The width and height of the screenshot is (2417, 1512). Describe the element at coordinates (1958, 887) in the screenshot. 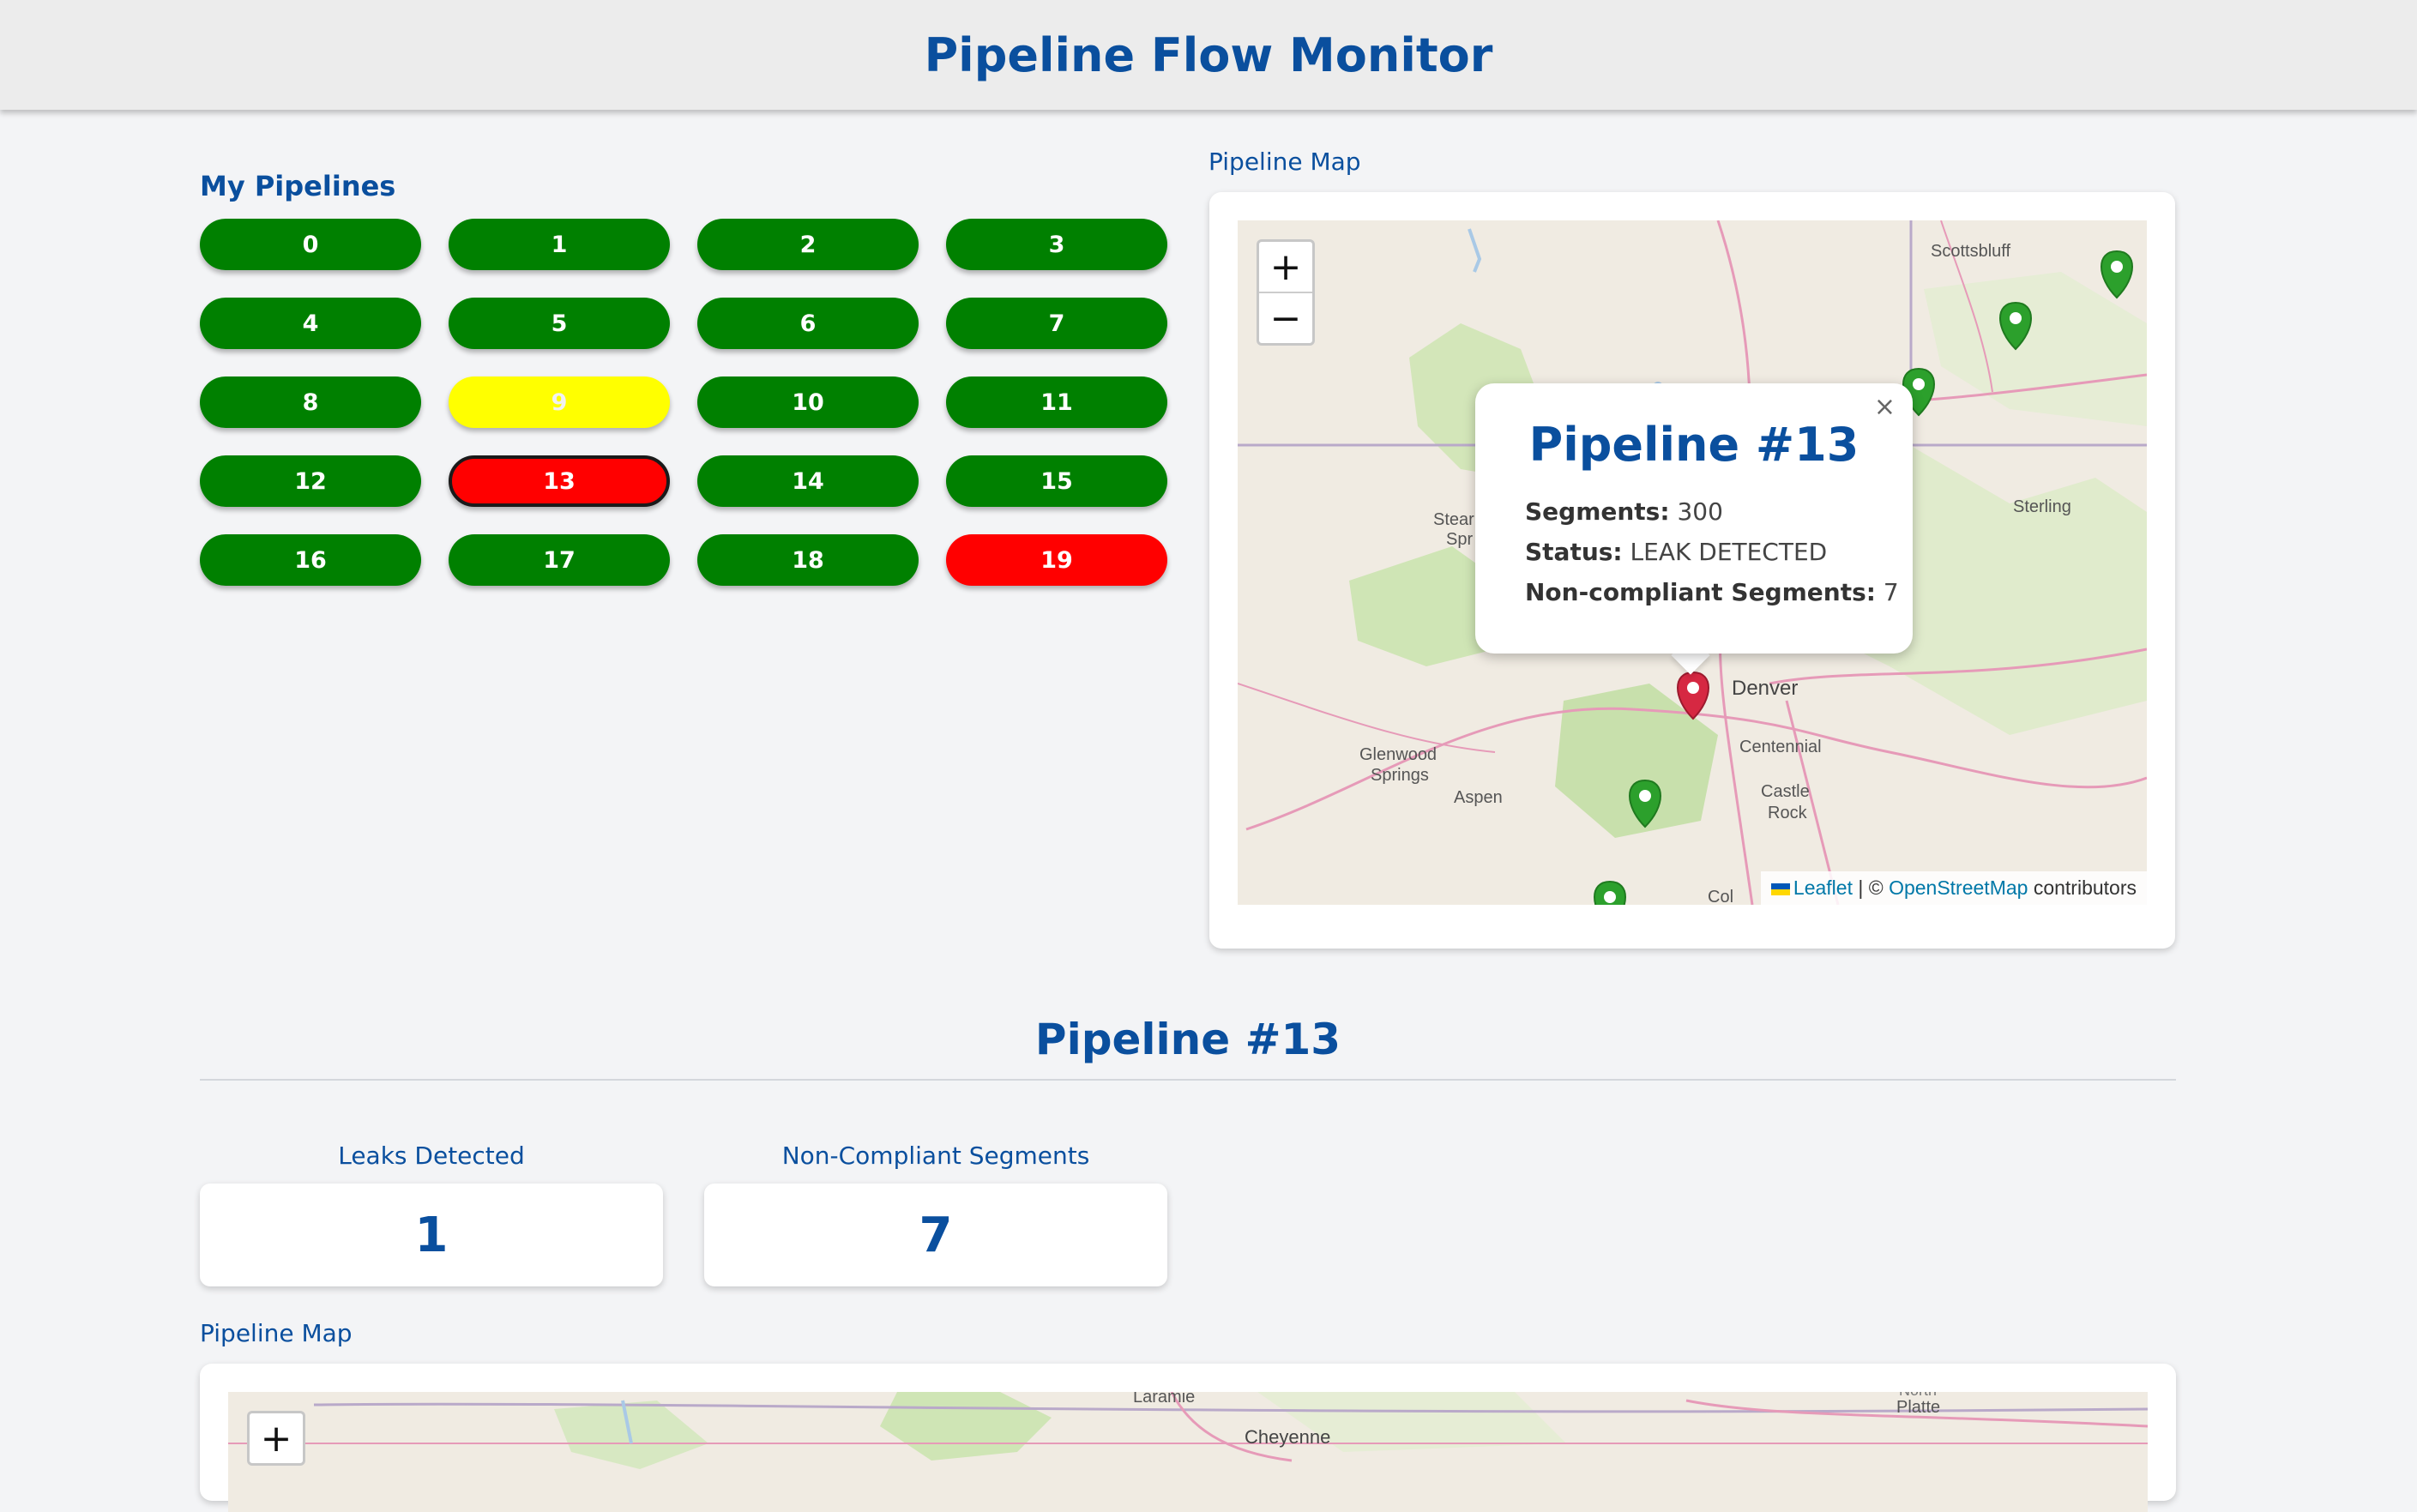

I see `osm-link: OpenStreetMap` at that location.